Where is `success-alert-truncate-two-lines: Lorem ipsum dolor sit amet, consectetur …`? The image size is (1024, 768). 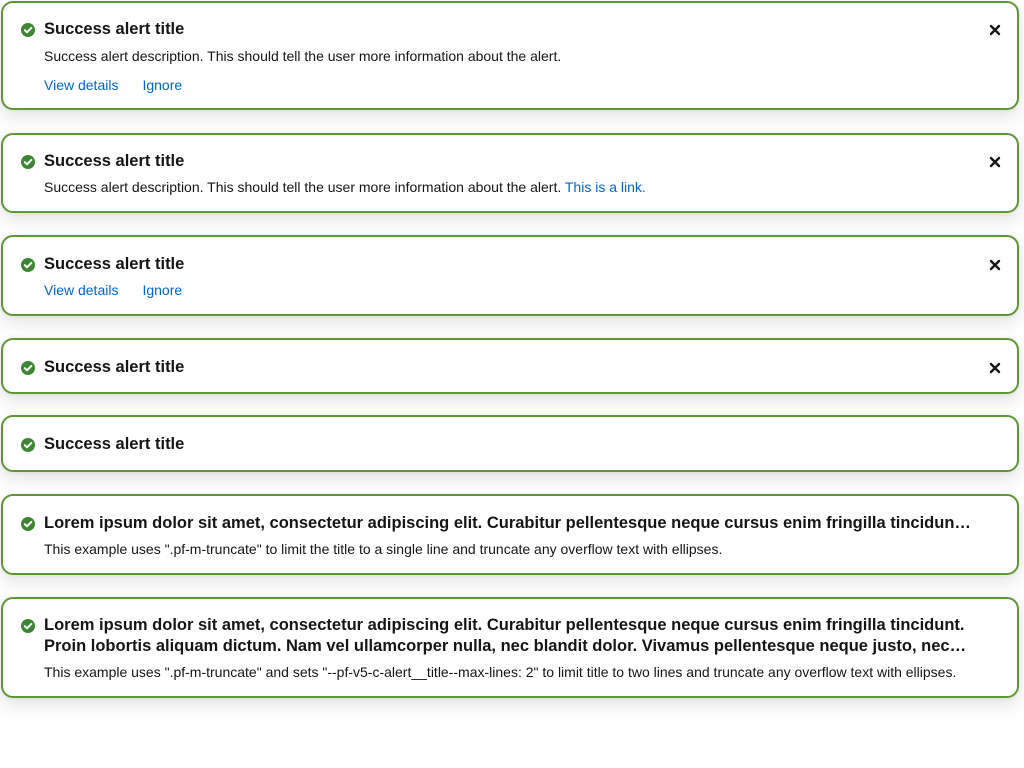
success-alert-truncate-two-lines: Lorem ipsum dolor sit amet, consectetur … is located at coordinates (510, 647).